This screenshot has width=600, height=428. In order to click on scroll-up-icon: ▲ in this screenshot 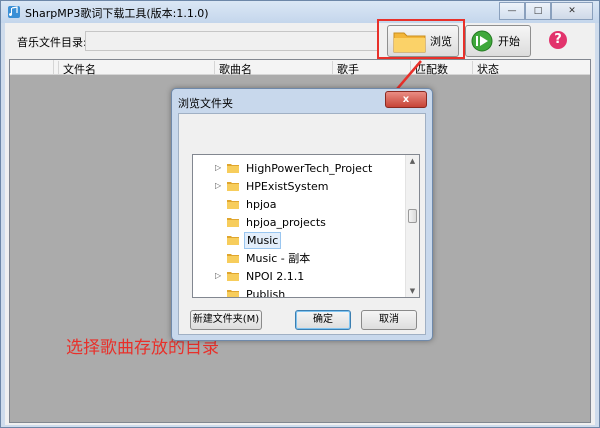, I will do `click(412, 161)`.